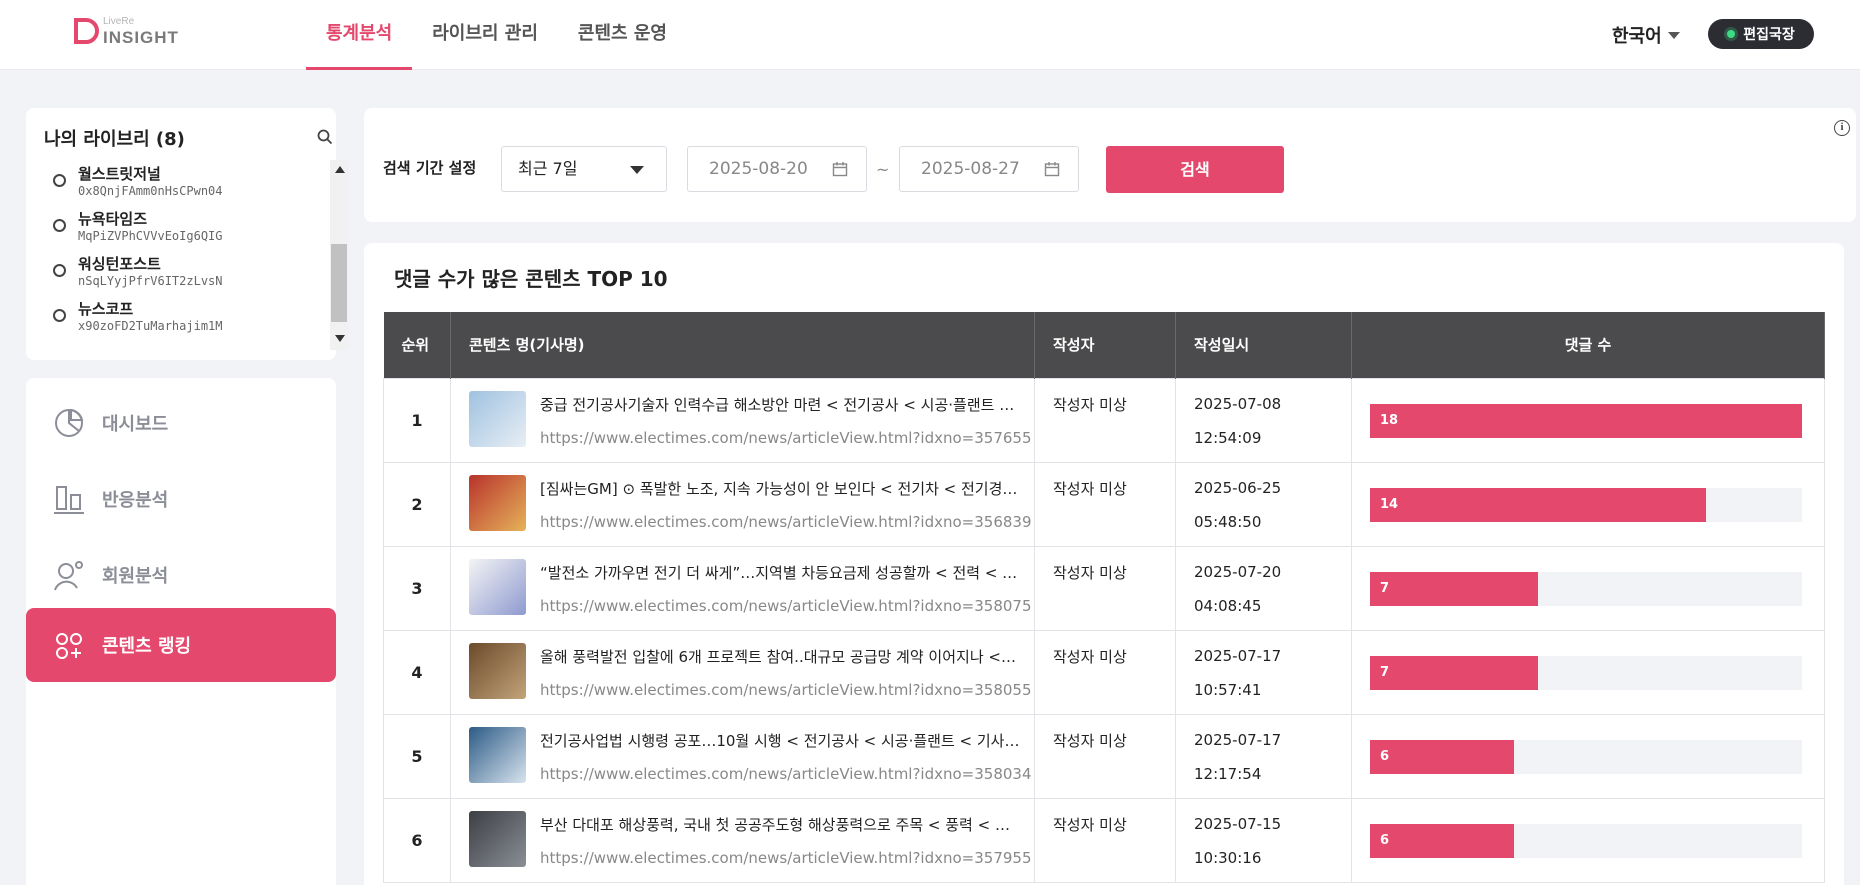 The height and width of the screenshot is (885, 1860). I want to click on date-cell: 2025-07-08 12:54:09, so click(1263, 420).